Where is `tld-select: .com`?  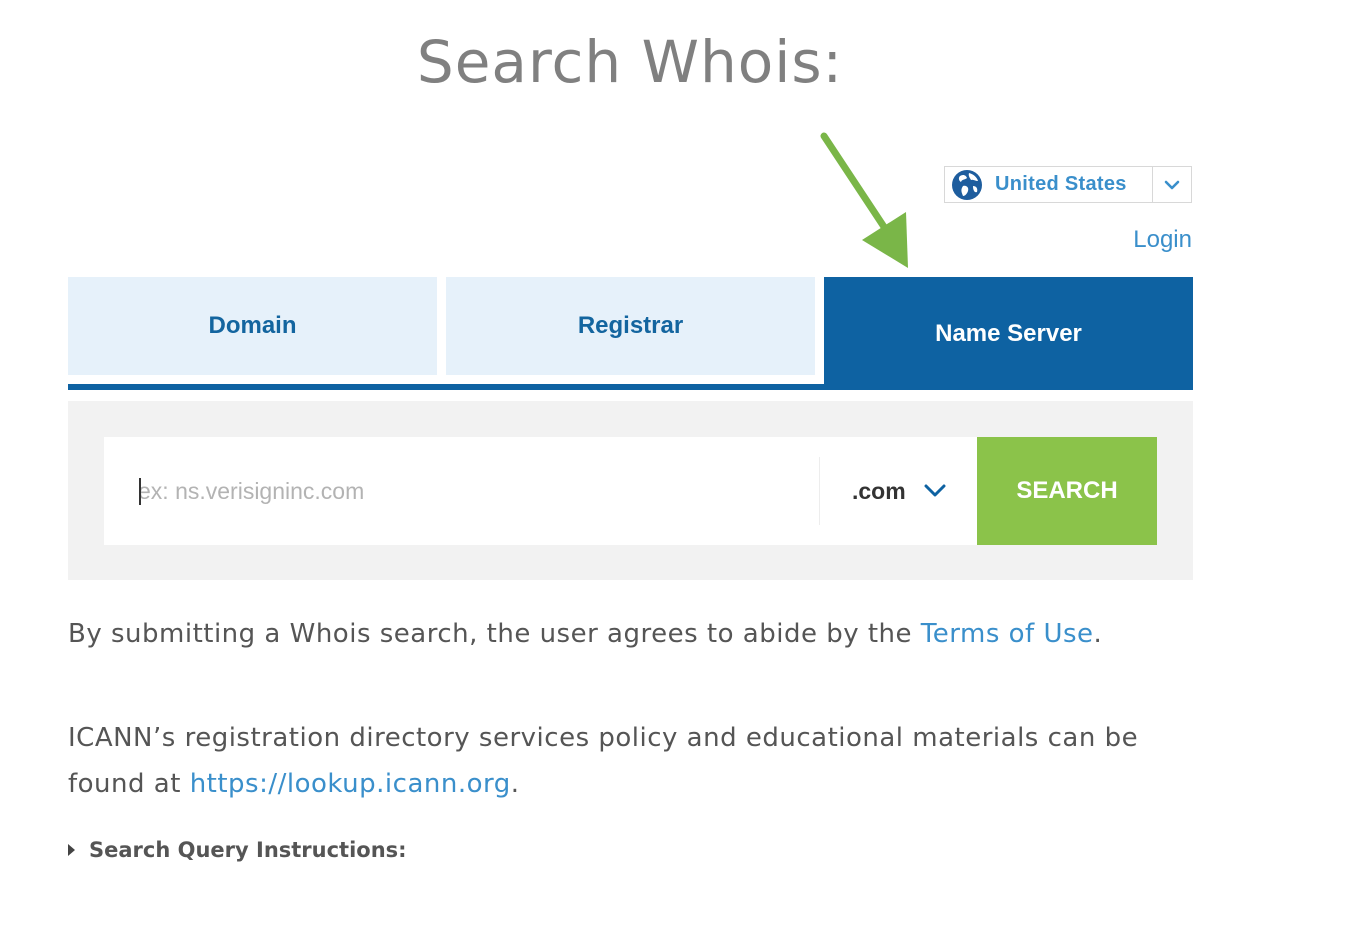 tld-select: .com is located at coordinates (898, 491).